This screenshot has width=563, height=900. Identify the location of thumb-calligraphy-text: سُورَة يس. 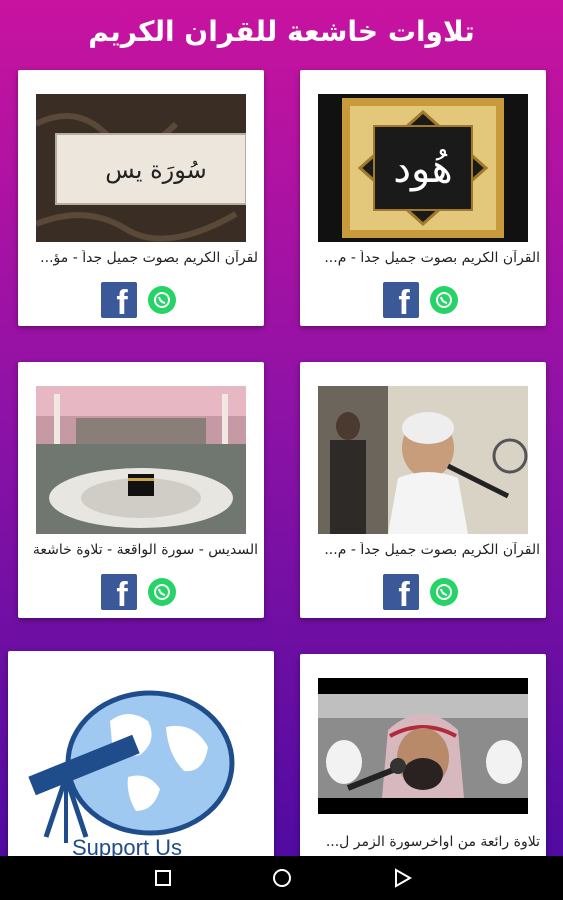
(156, 170).